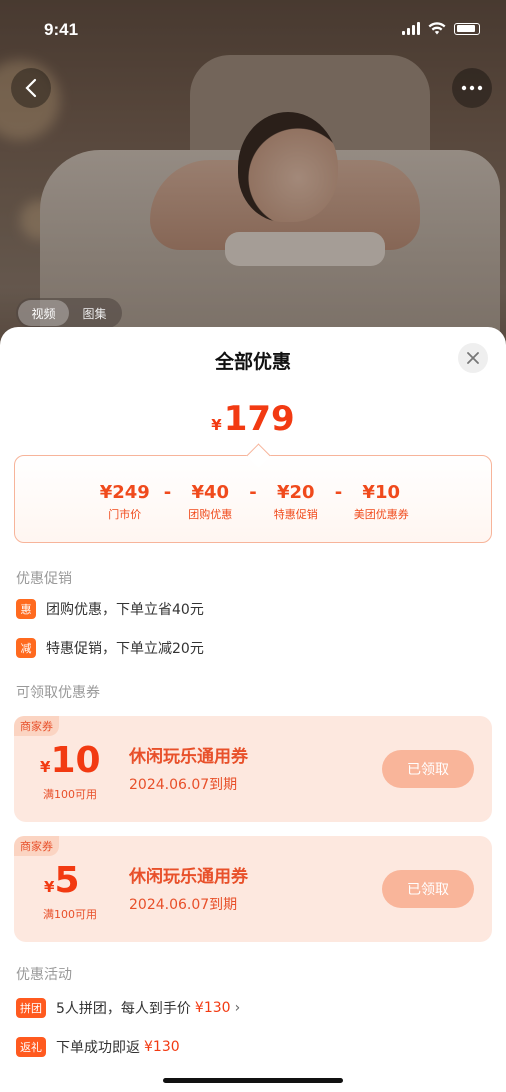 This screenshot has width=506, height=1092. I want to click on final-price-currency: ¥, so click(216, 425).